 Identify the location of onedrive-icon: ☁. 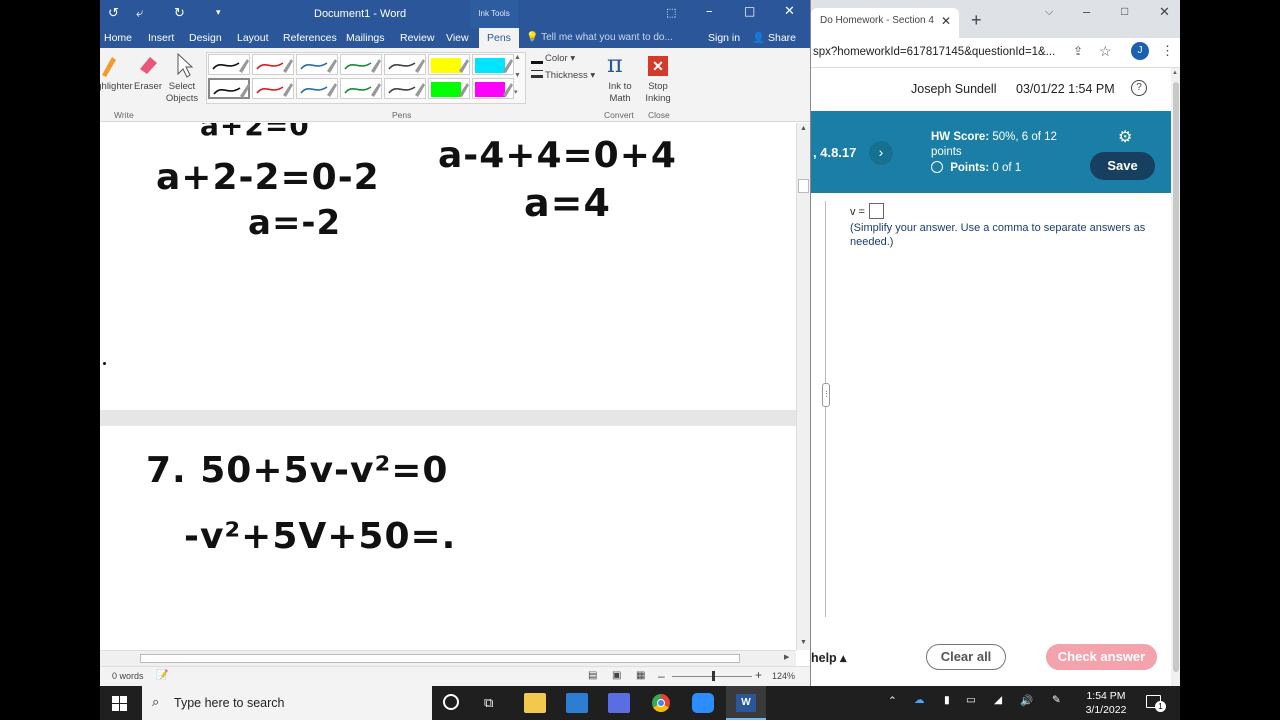
(919, 700).